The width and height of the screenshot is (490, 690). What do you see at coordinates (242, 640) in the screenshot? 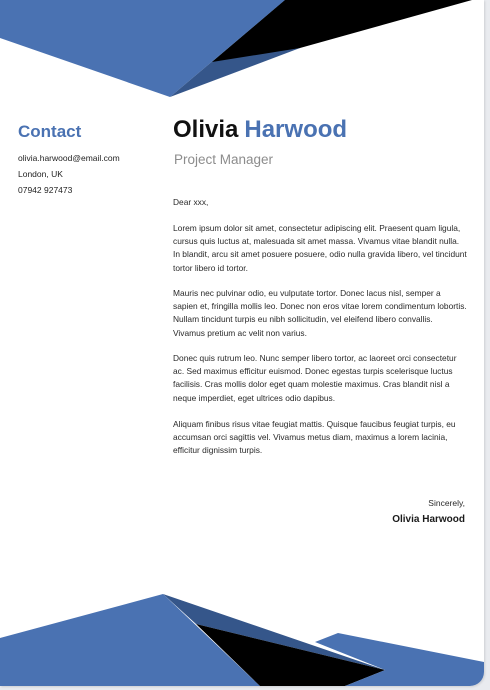
I see `footer-decoration` at bounding box center [242, 640].